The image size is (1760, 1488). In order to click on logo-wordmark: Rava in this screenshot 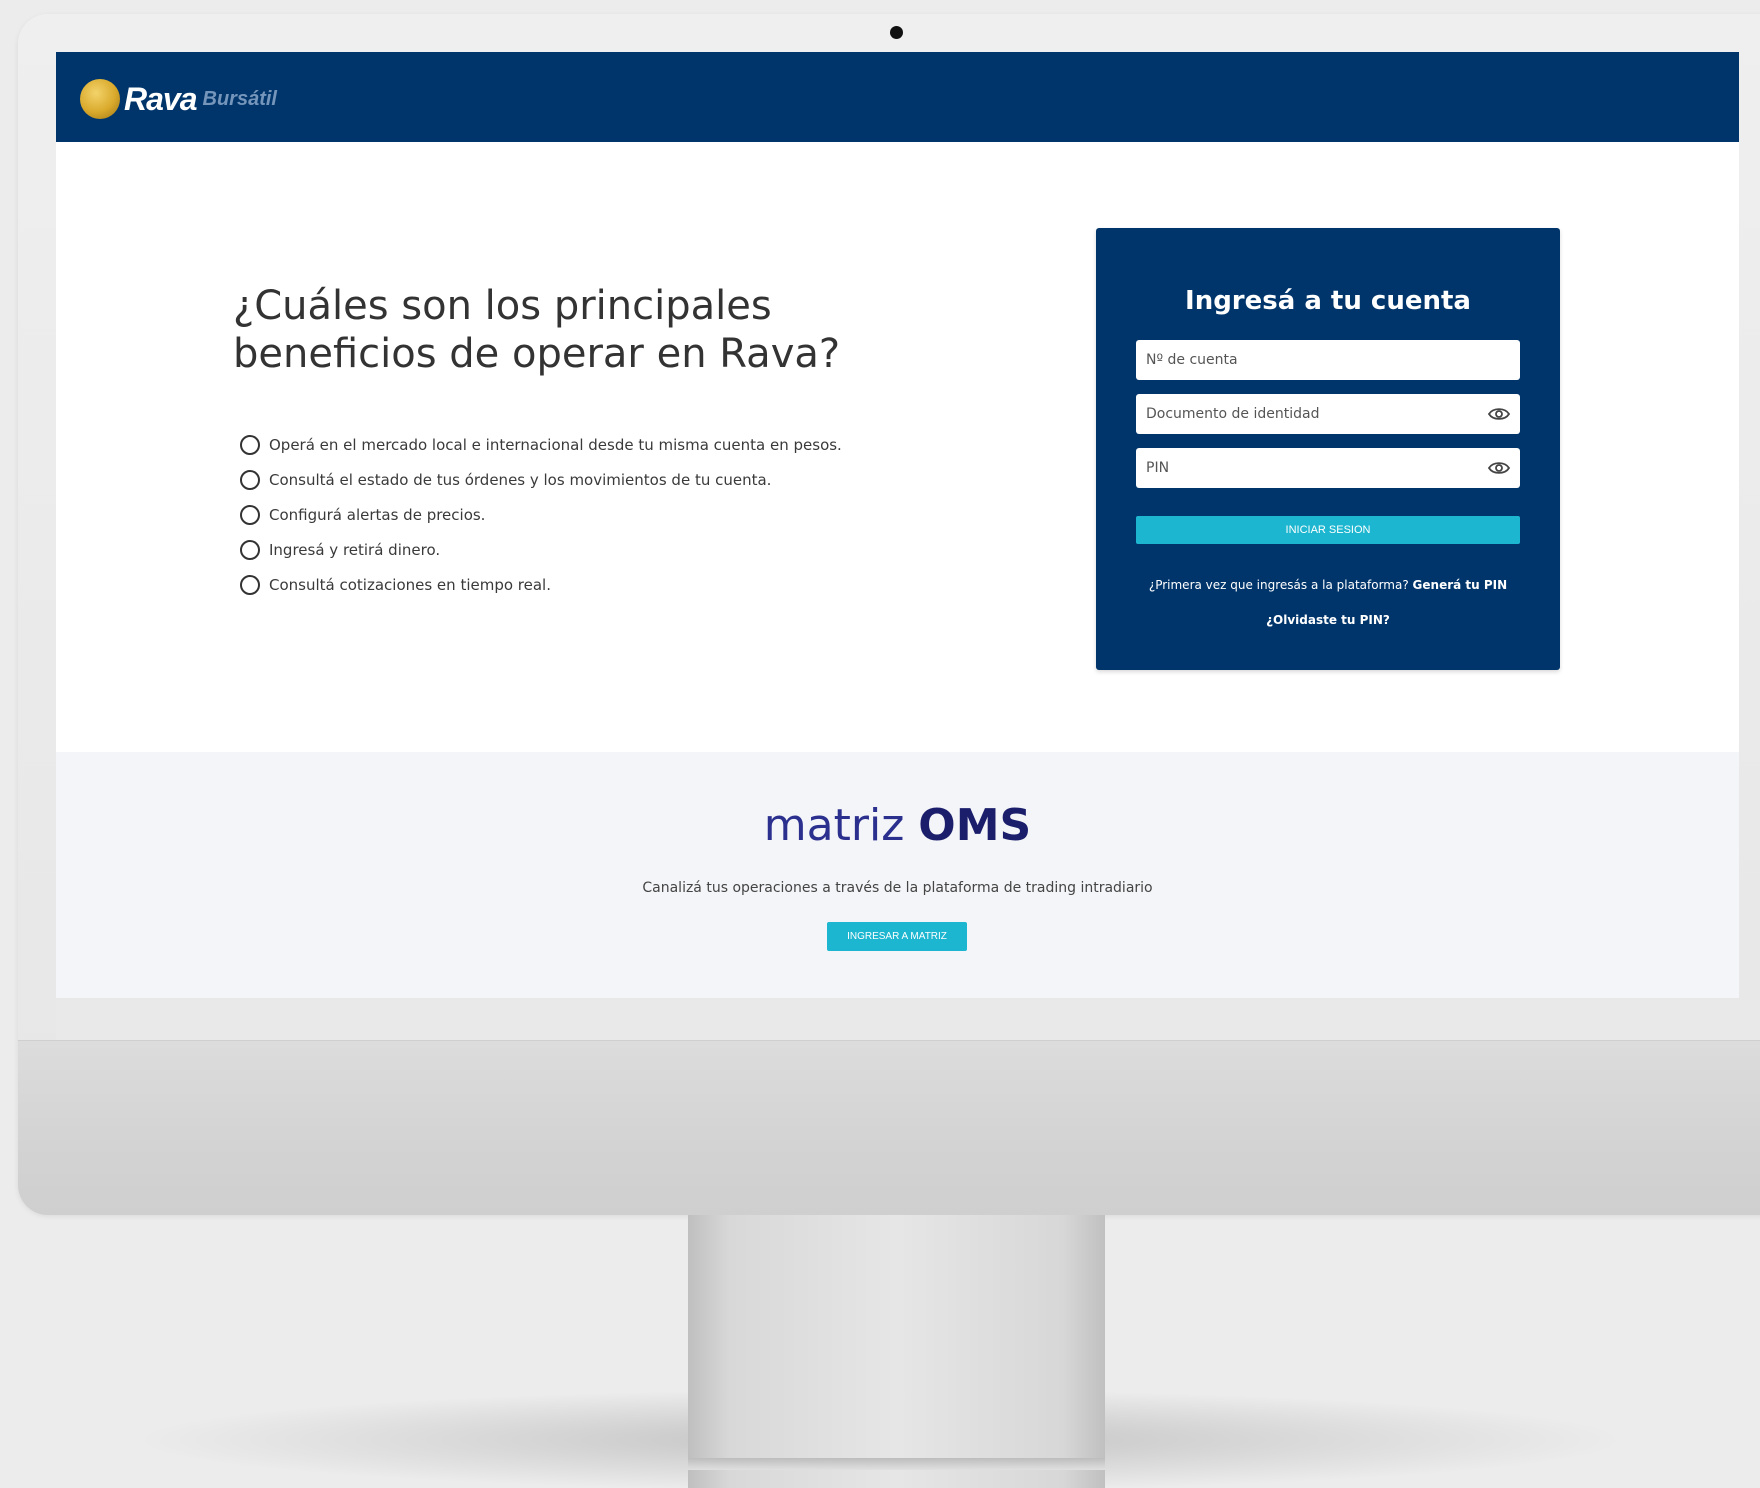, I will do `click(160, 98)`.